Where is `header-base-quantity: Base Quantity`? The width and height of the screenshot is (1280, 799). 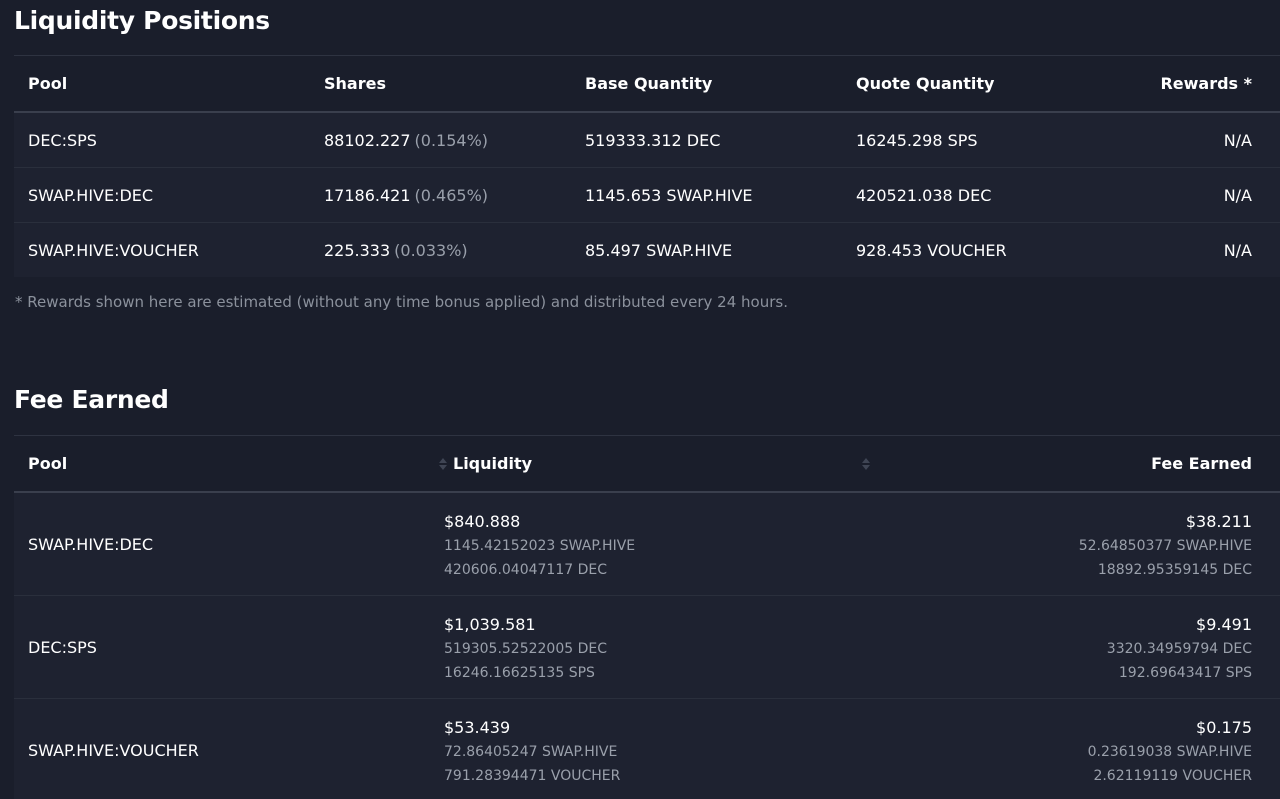 header-base-quantity: Base Quantity is located at coordinates (648, 83).